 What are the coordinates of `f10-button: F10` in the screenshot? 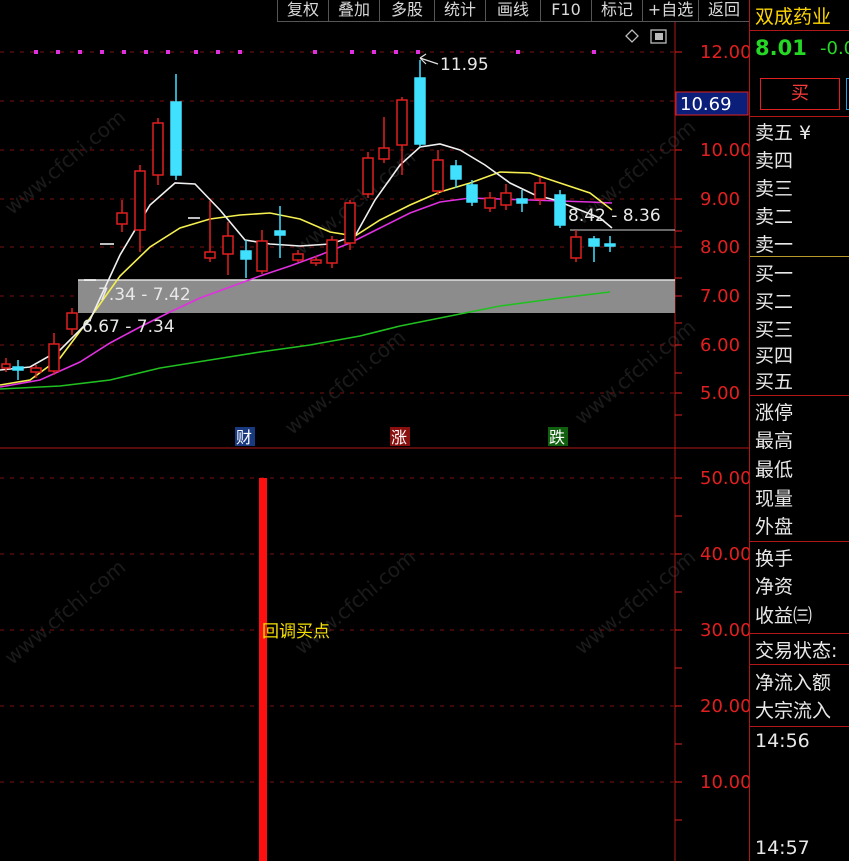 It's located at (565, 11).